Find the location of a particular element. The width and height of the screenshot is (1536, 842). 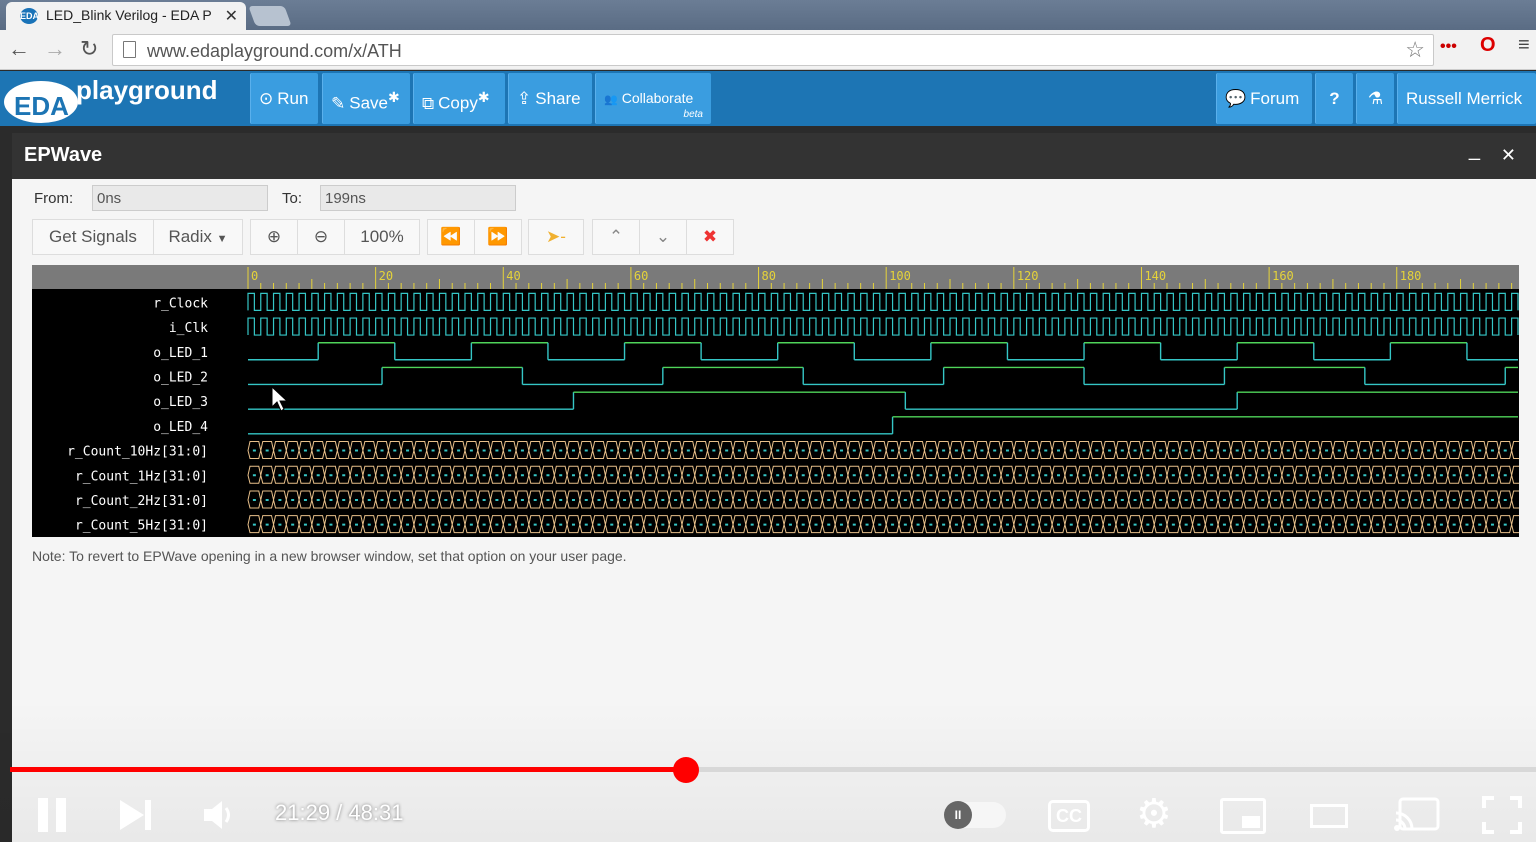

play-circle-icon: ⊙ is located at coordinates (266, 98).